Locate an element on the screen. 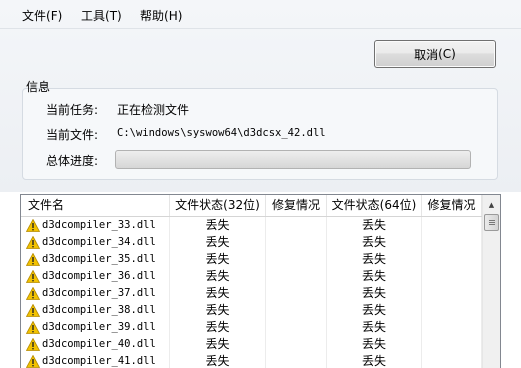  table-row: d3dcompiler_40.dll 丢失 丢失 is located at coordinates (251, 344).